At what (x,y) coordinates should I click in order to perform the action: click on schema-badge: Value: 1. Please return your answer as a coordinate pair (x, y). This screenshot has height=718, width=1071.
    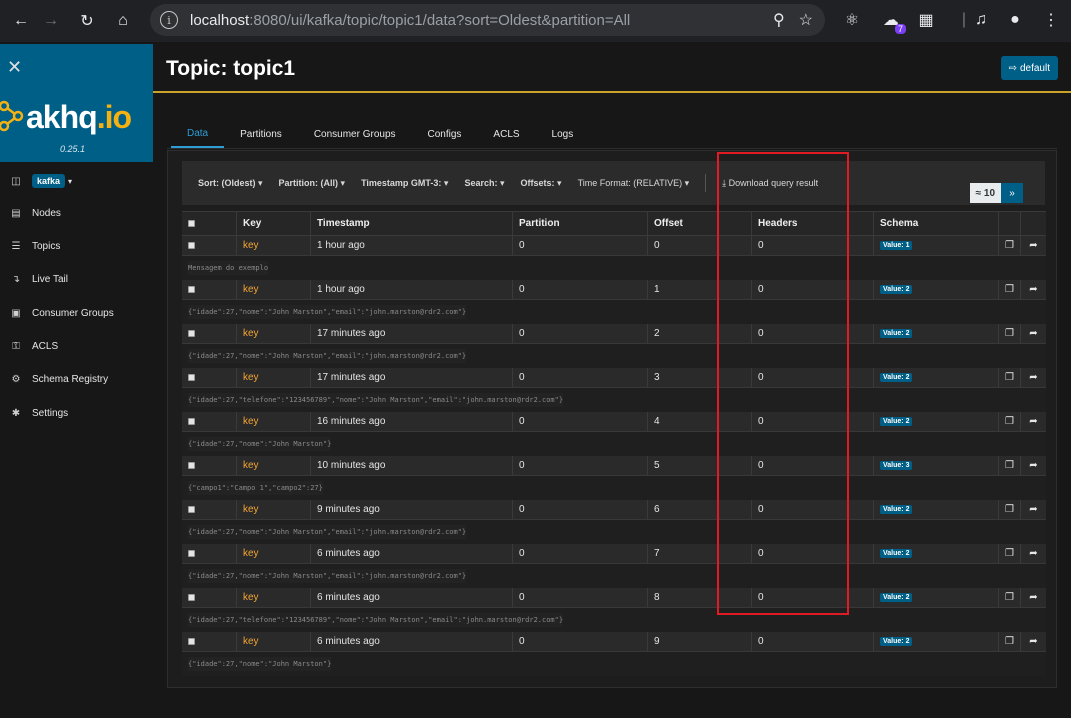
    Looking at the image, I should click on (896, 245).